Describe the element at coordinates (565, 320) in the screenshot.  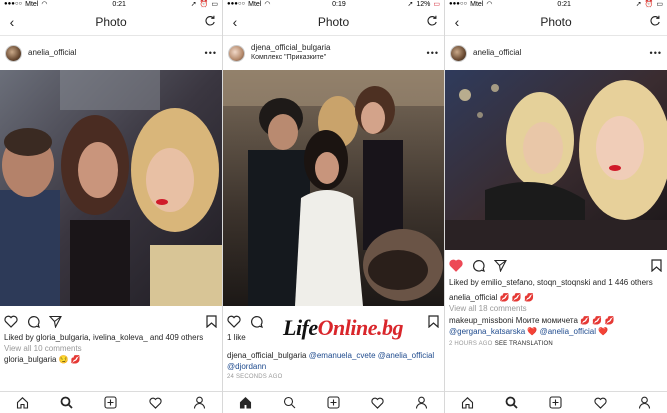
I see `comment-text: Моите момичета 💋 💋 💋` at that location.